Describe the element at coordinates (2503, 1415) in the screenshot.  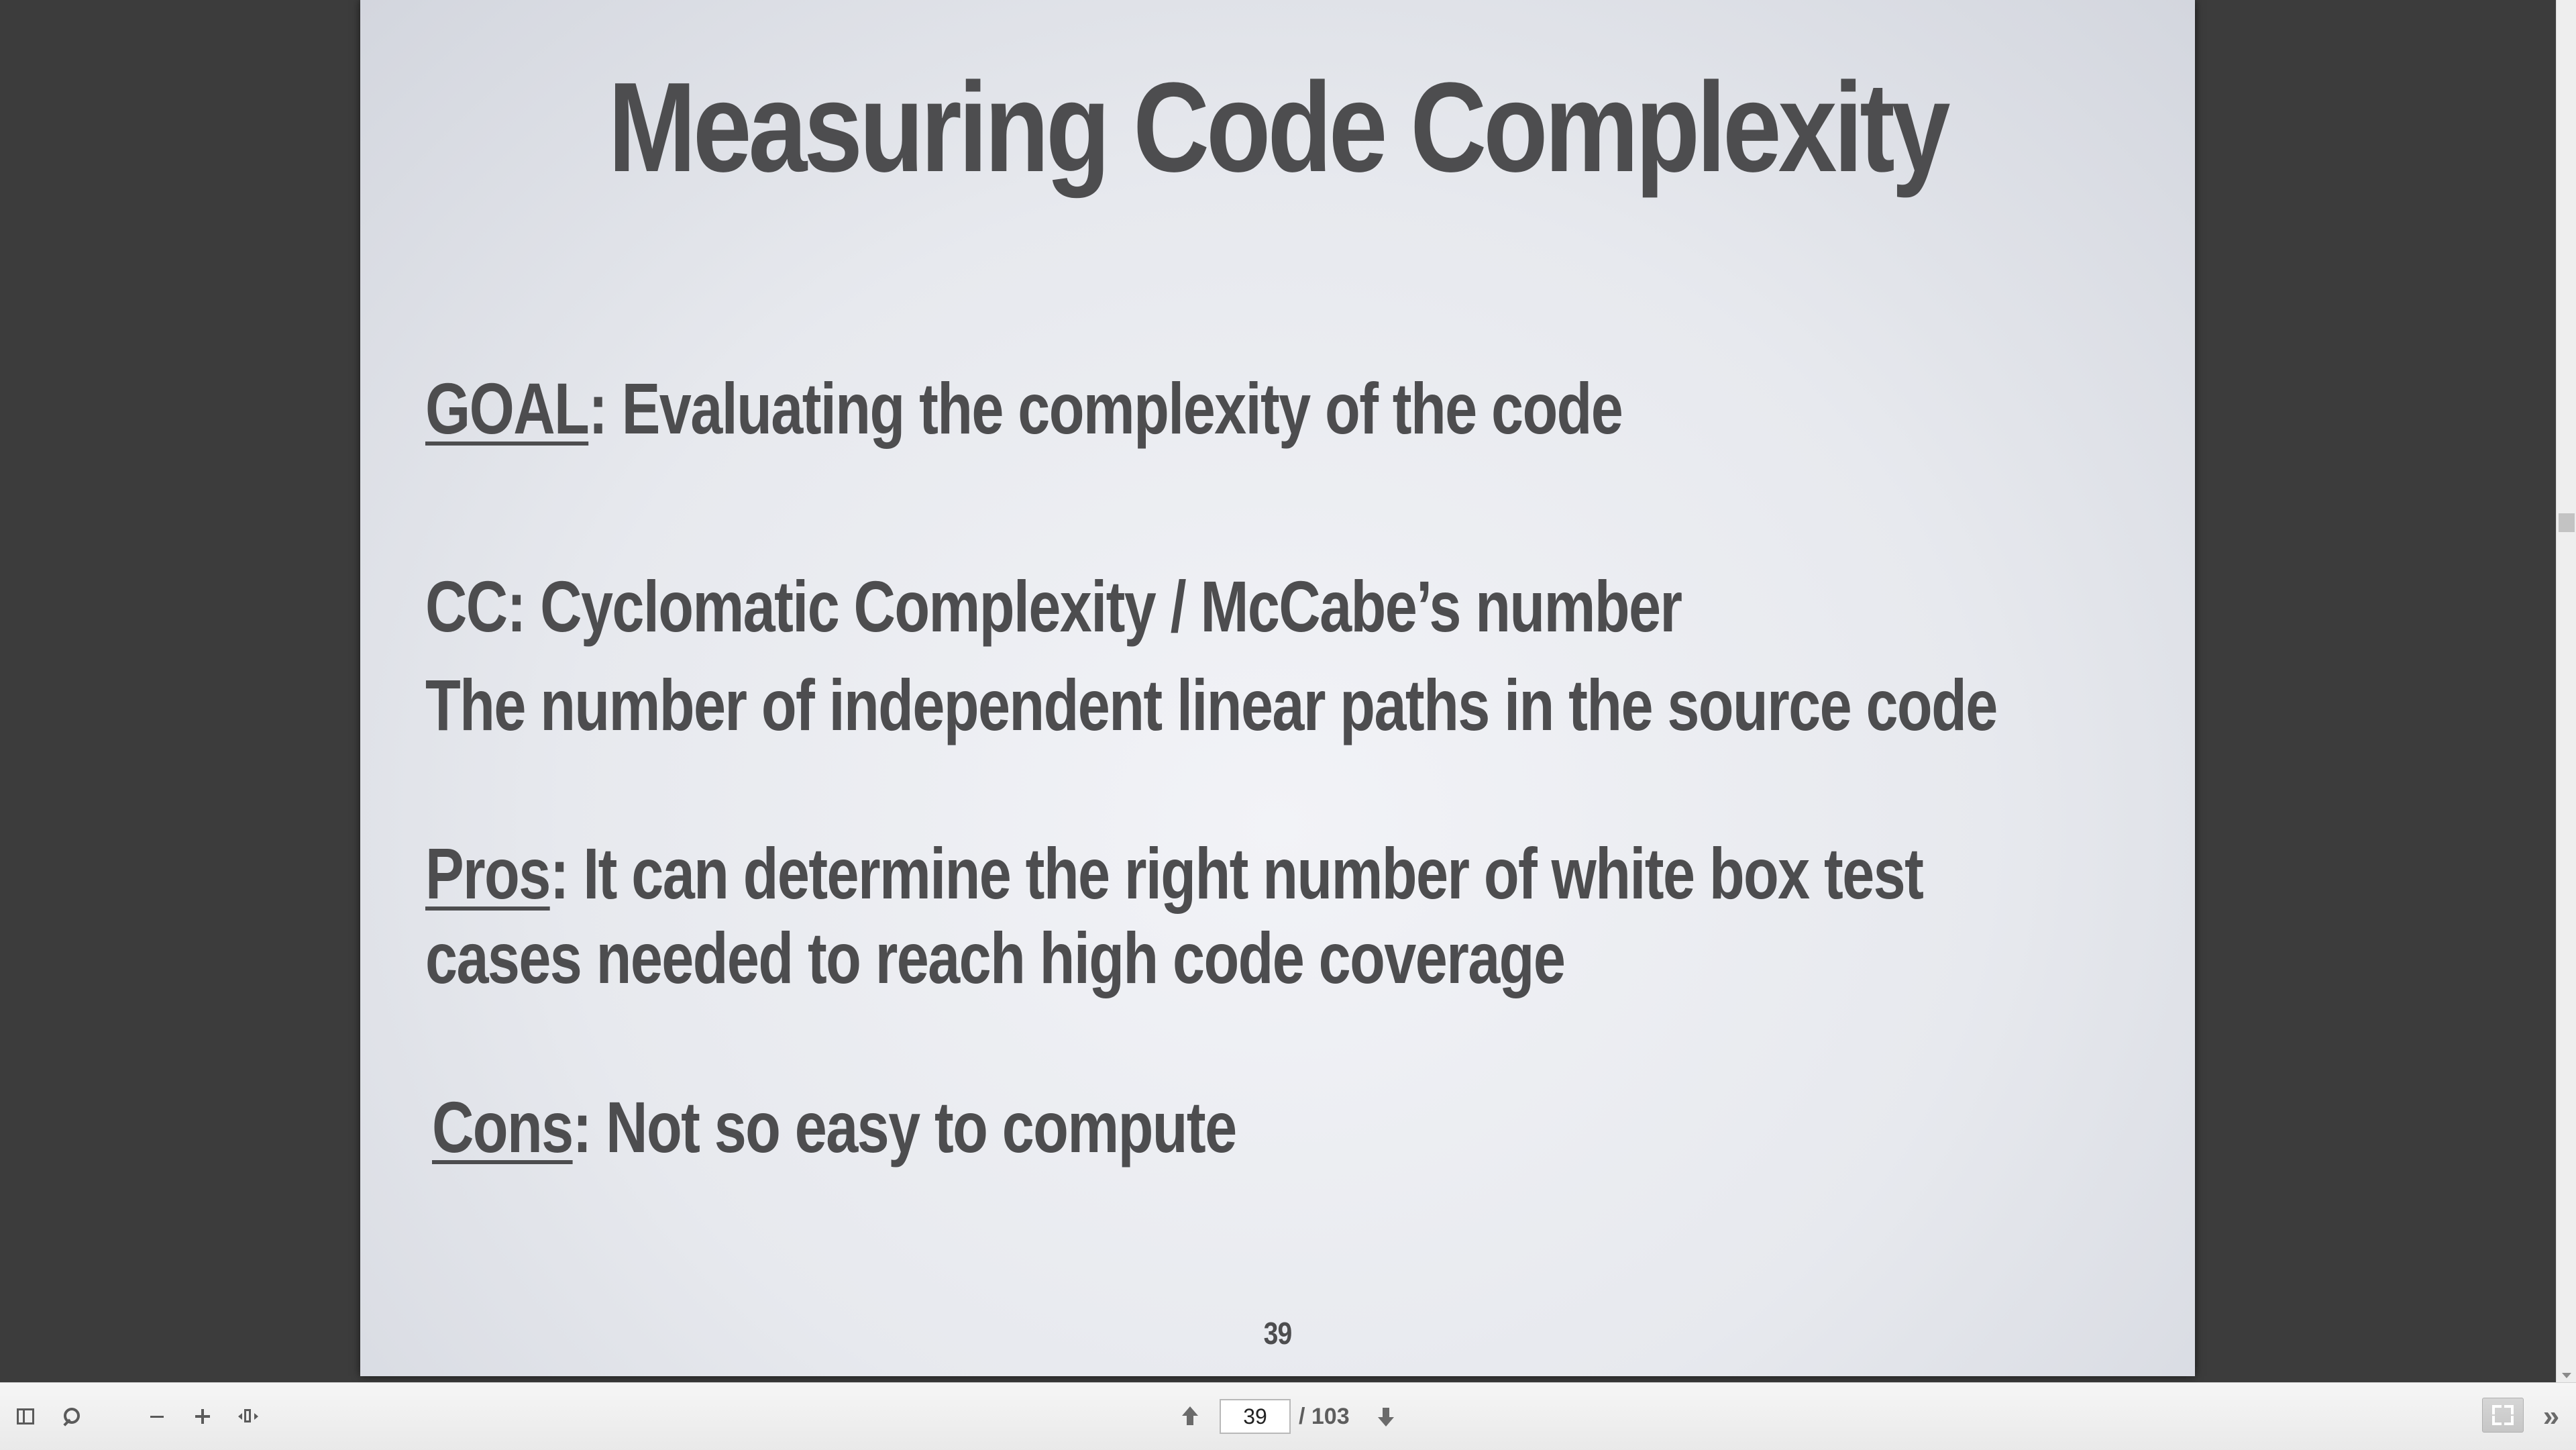
I see `fullscreen-button` at that location.